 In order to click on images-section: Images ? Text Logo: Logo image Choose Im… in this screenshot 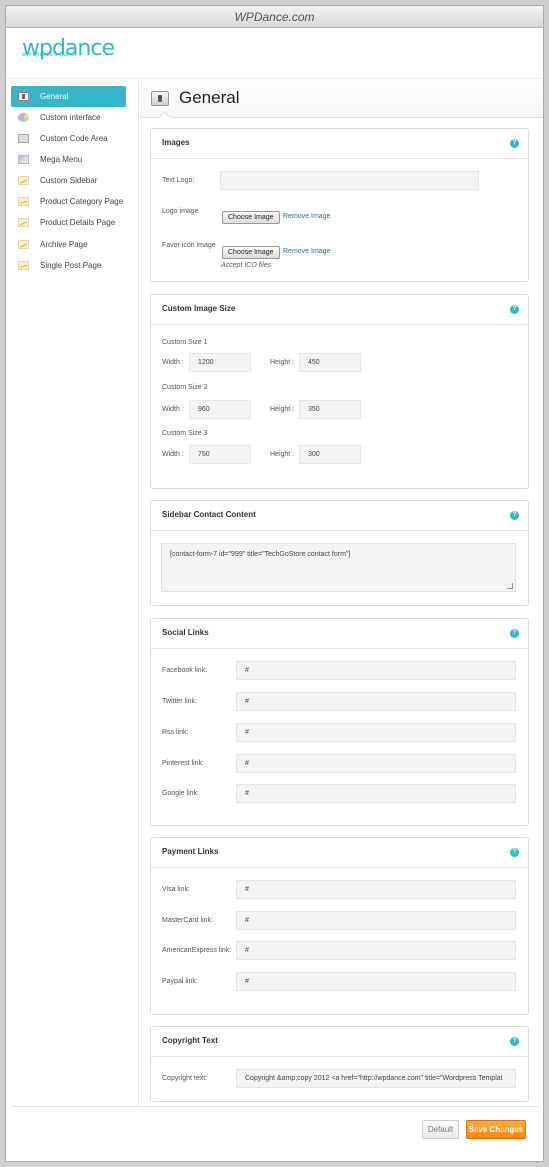, I will do `click(339, 205)`.